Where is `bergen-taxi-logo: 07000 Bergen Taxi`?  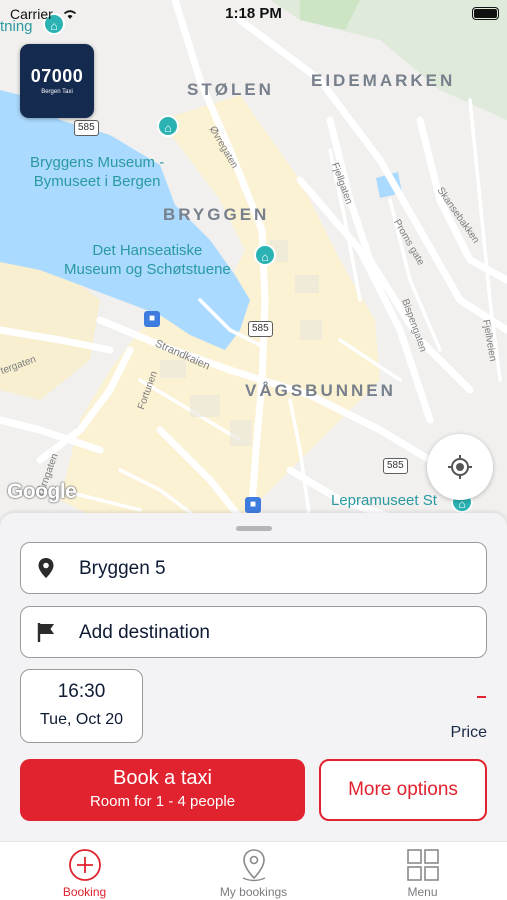
bergen-taxi-logo: 07000 Bergen Taxi is located at coordinates (57, 81).